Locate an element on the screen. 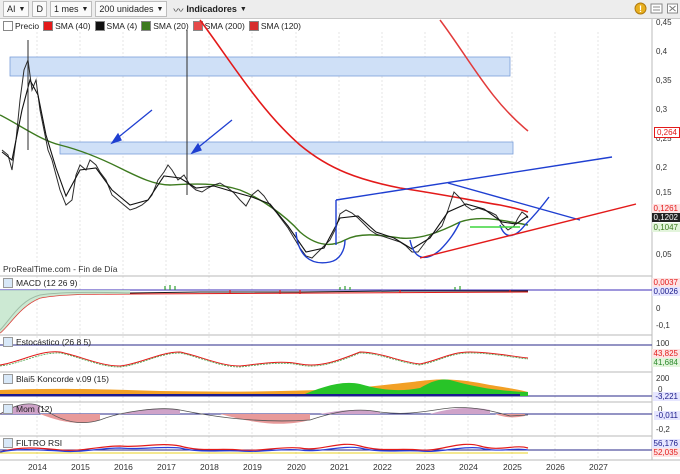  filtro-panel-graphics is located at coordinates (326, 448).